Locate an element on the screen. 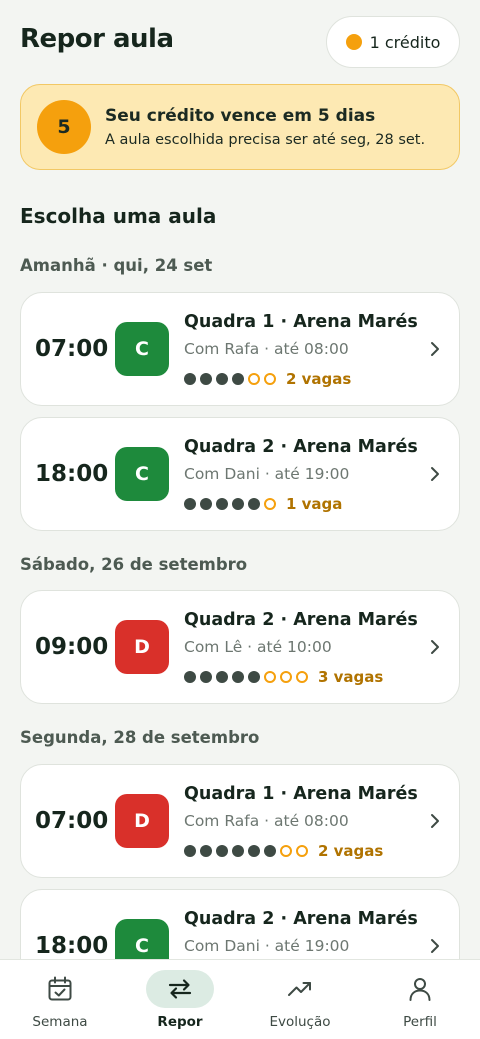  nav-item-perfil: Perfil is located at coordinates (420, 999).